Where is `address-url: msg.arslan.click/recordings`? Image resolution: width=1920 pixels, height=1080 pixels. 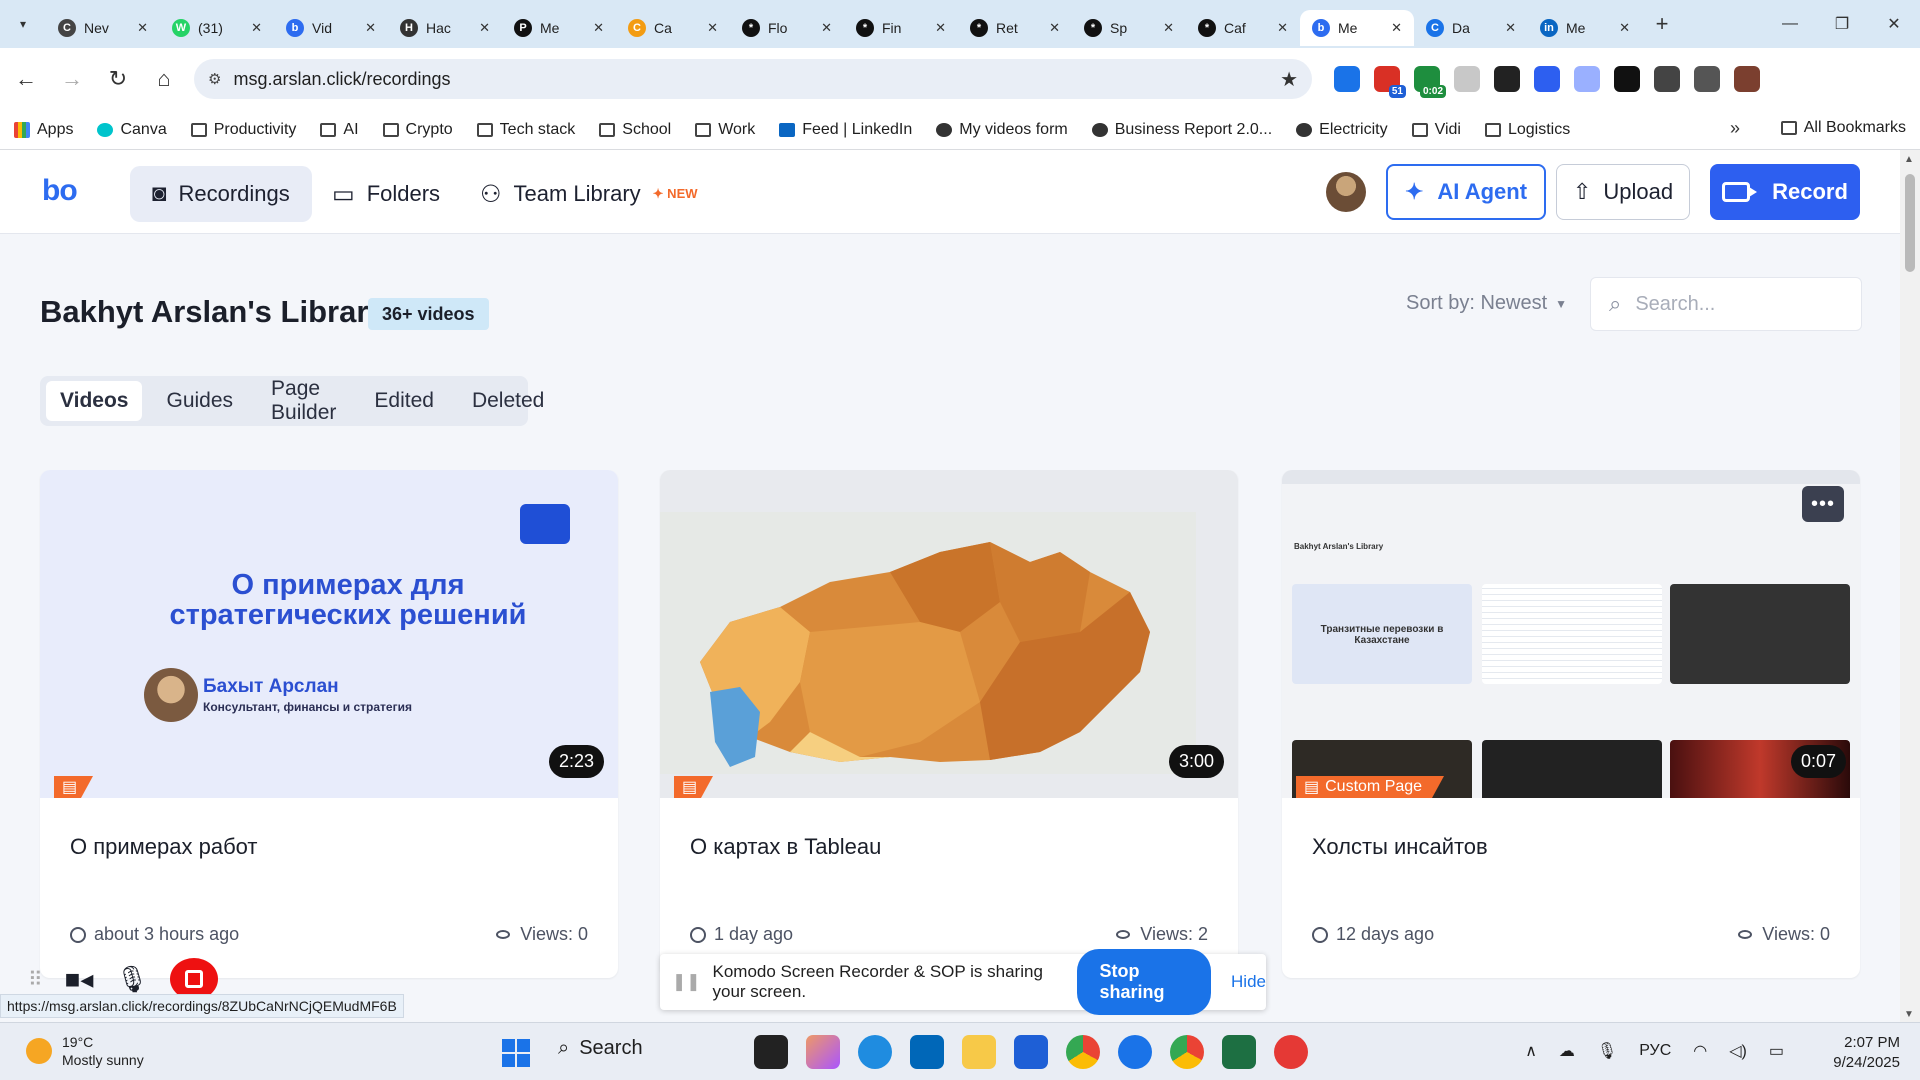
address-url: msg.arslan.click/recordings is located at coordinates (750, 79).